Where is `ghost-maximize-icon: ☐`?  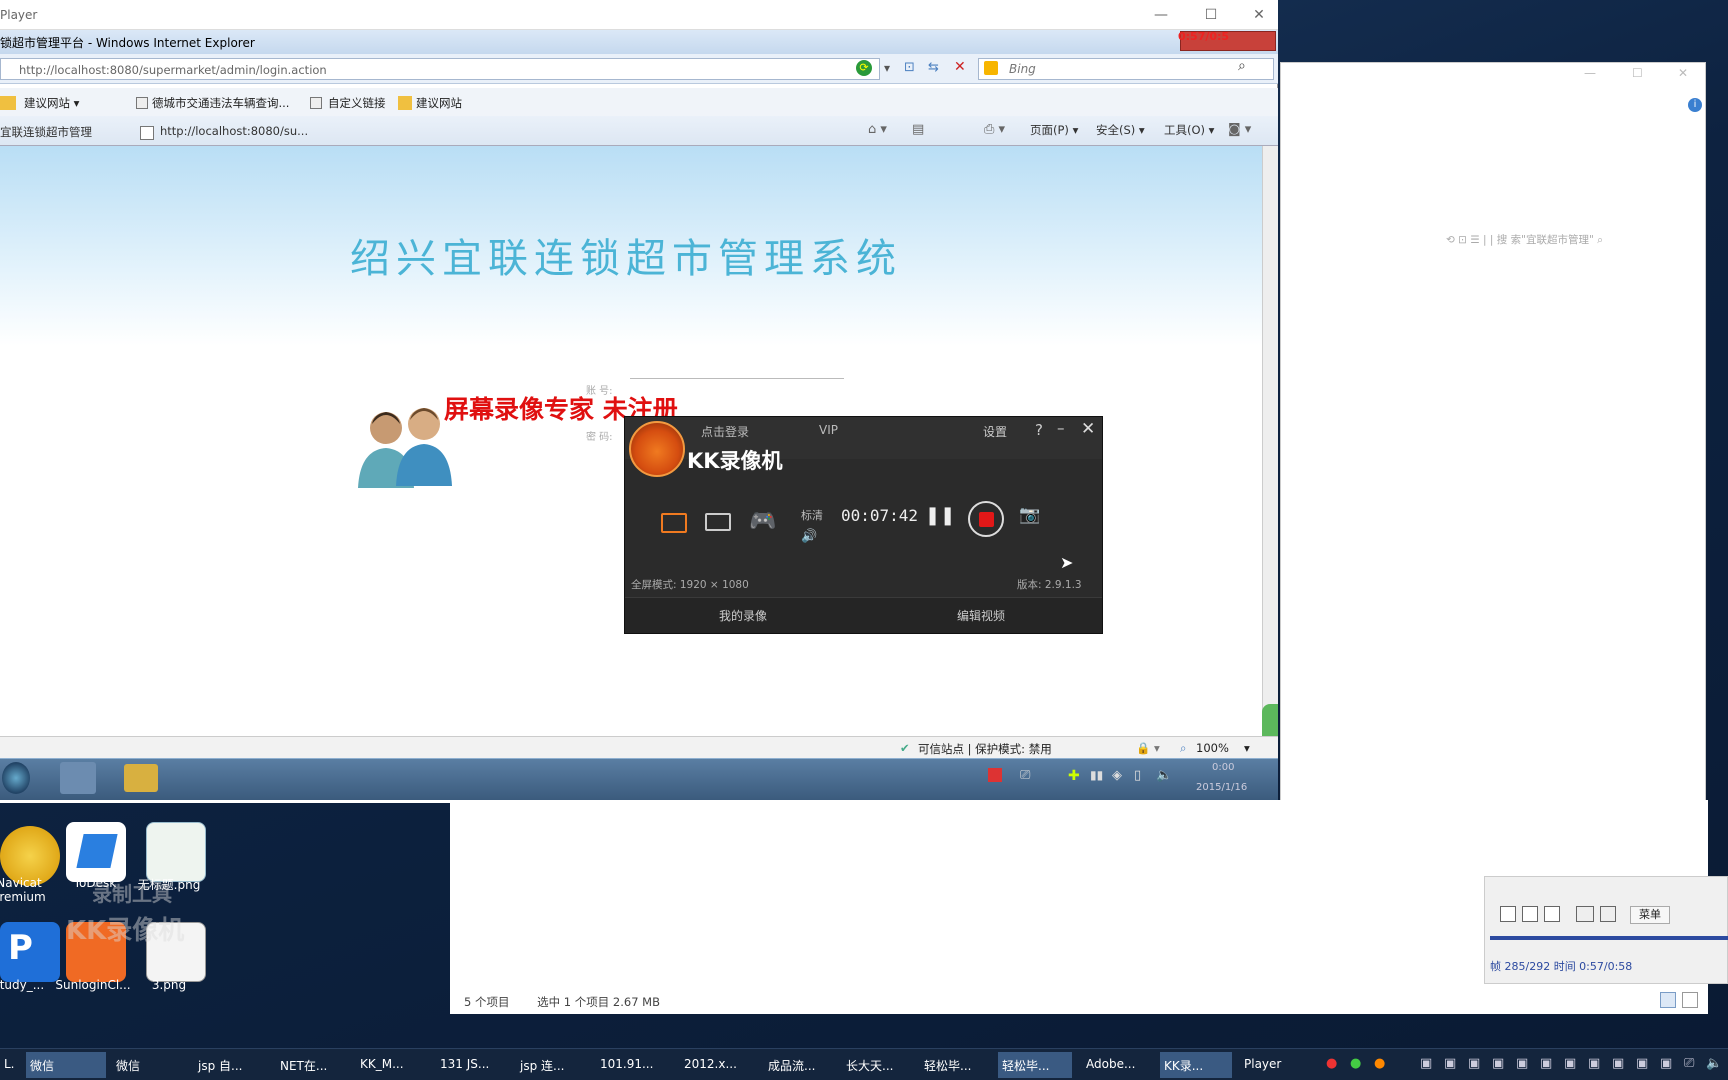 ghost-maximize-icon: ☐ is located at coordinates (1637, 73).